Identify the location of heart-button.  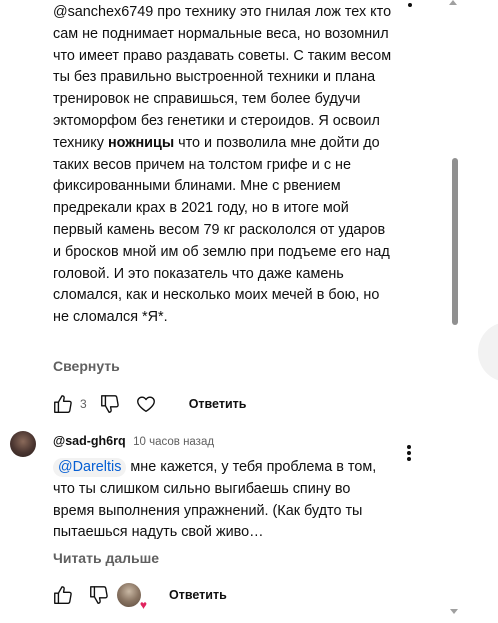
(146, 404).